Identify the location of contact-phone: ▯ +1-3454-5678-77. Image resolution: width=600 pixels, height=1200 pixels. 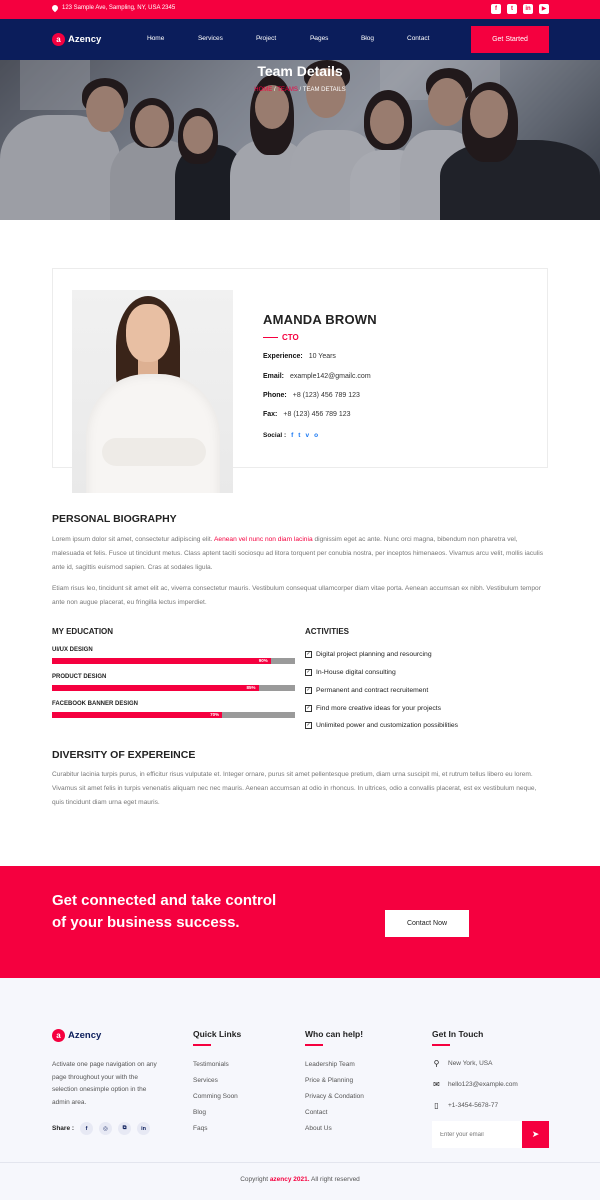
(465, 1105).